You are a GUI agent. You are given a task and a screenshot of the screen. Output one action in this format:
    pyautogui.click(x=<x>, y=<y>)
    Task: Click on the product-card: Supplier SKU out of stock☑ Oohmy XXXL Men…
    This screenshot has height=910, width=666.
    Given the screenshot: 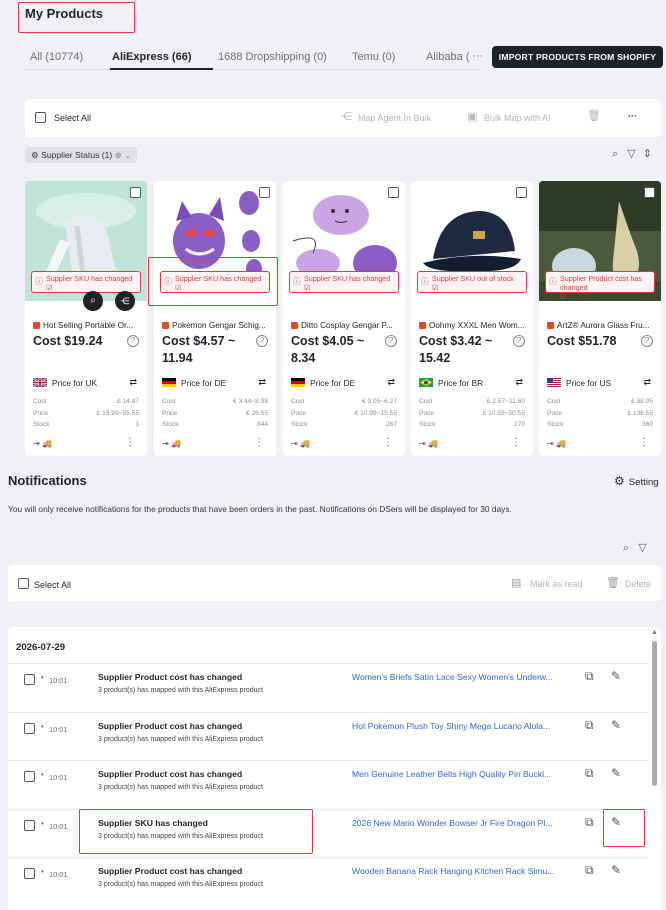 What is the action you would take?
    pyautogui.click(x=472, y=318)
    